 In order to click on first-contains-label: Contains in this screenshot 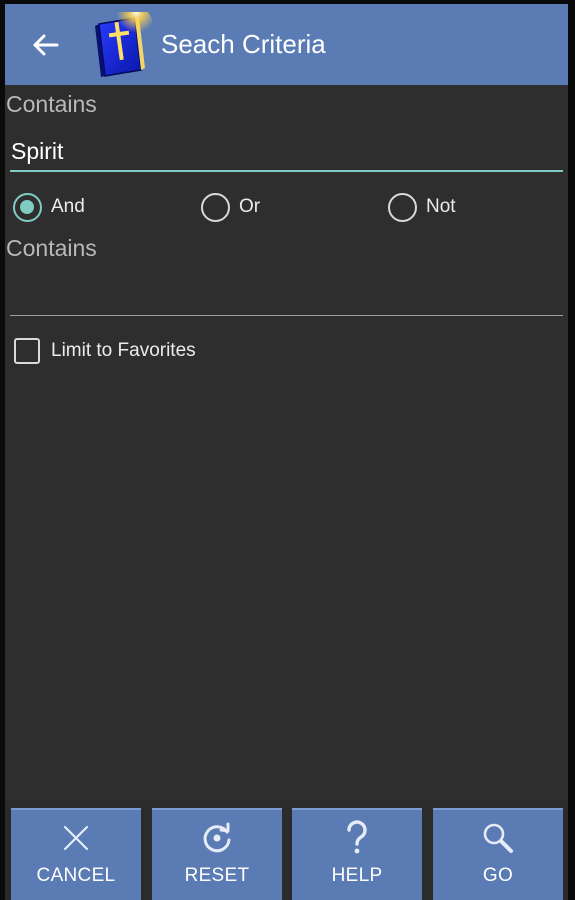, I will do `click(51, 104)`.